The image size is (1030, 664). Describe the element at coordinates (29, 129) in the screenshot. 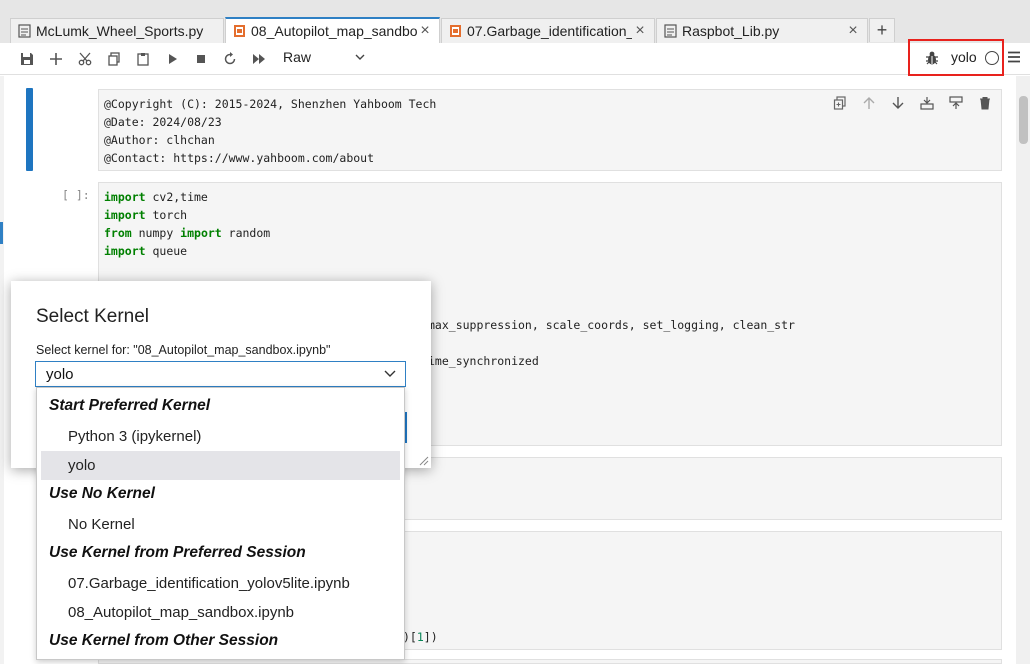

I see `active-cell-indicator` at that location.